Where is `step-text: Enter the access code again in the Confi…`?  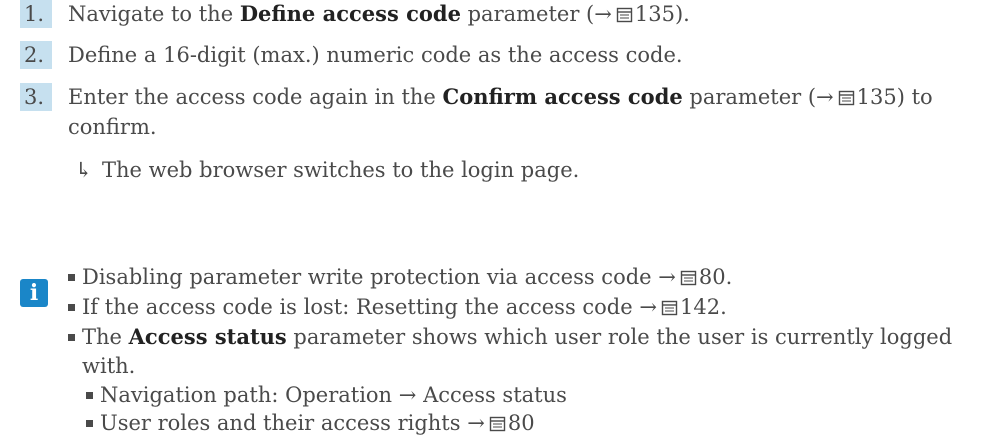
step-text: Enter the access code again in the Confi… is located at coordinates (500, 97).